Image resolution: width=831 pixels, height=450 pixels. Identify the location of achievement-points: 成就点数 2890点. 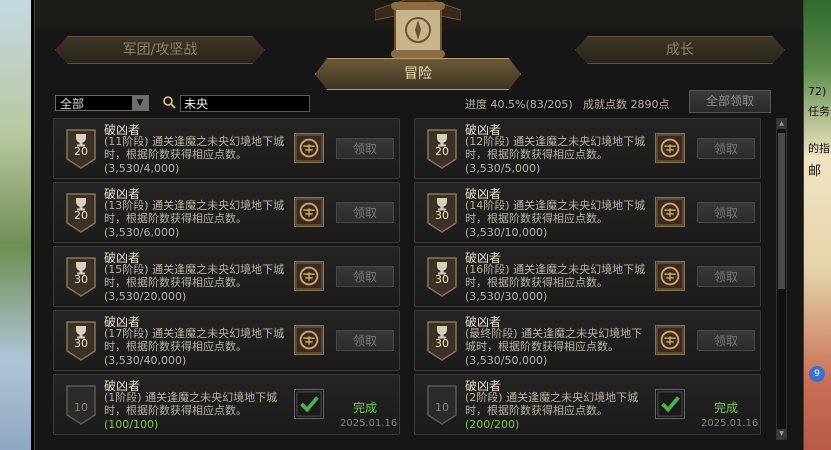
(626, 104).